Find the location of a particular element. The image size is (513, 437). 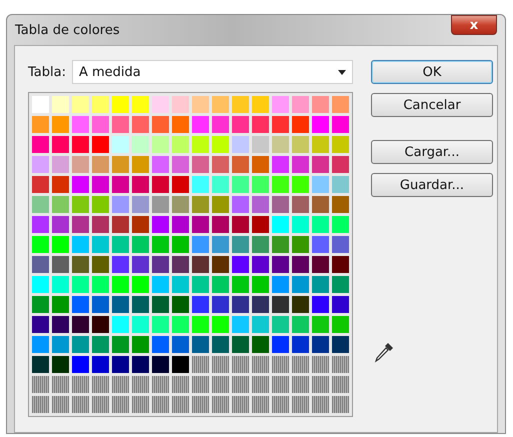

window-title: Tabla de colores is located at coordinates (67, 30).